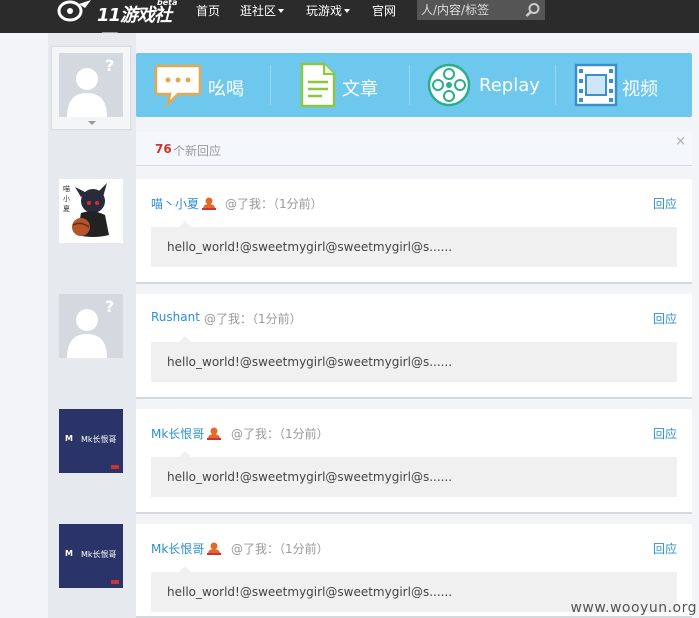 The height and width of the screenshot is (618, 699). What do you see at coordinates (91, 326) in the screenshot?
I see `avatar: ?` at bounding box center [91, 326].